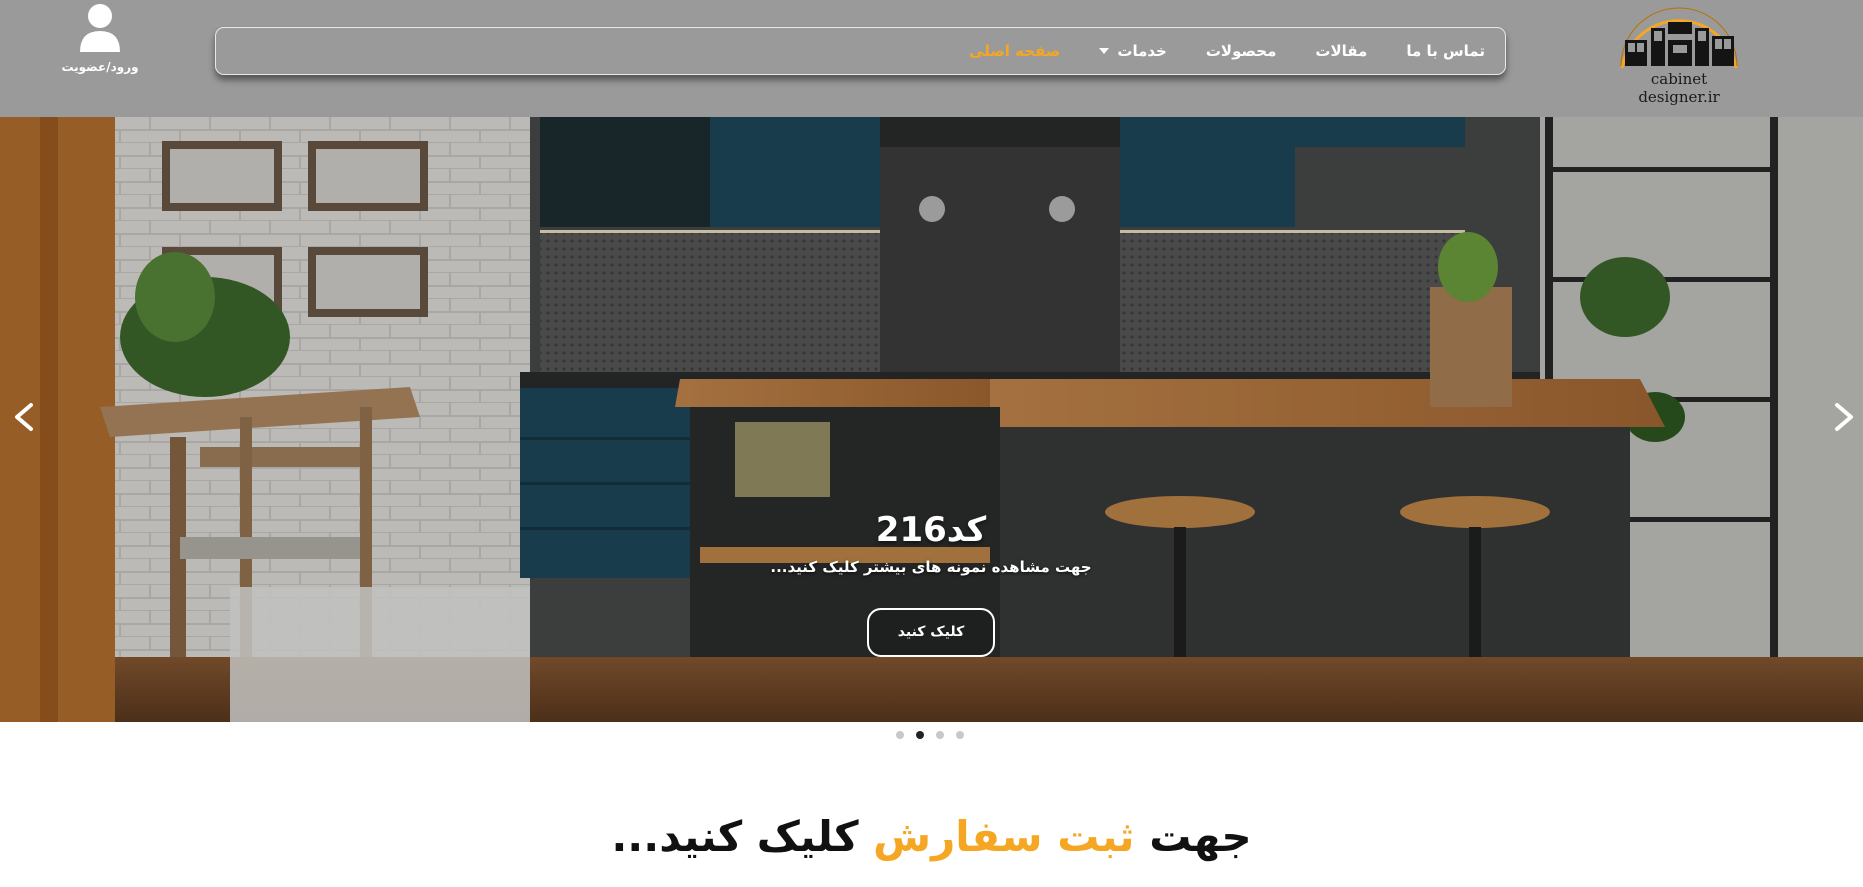 The width and height of the screenshot is (1863, 887). What do you see at coordinates (1843, 417) in the screenshot?
I see `chevron-right-icon` at bounding box center [1843, 417].